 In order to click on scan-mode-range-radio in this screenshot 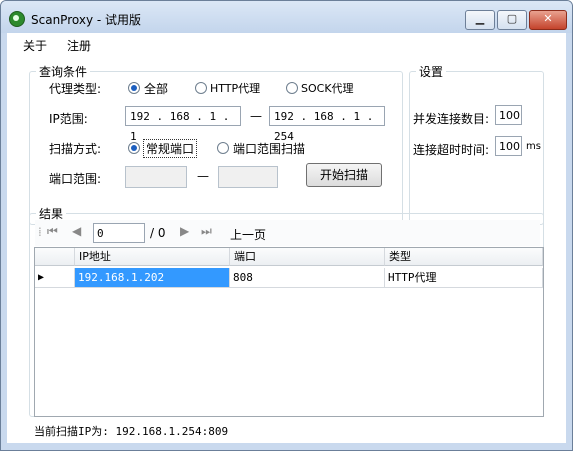, I will do `click(223, 148)`.